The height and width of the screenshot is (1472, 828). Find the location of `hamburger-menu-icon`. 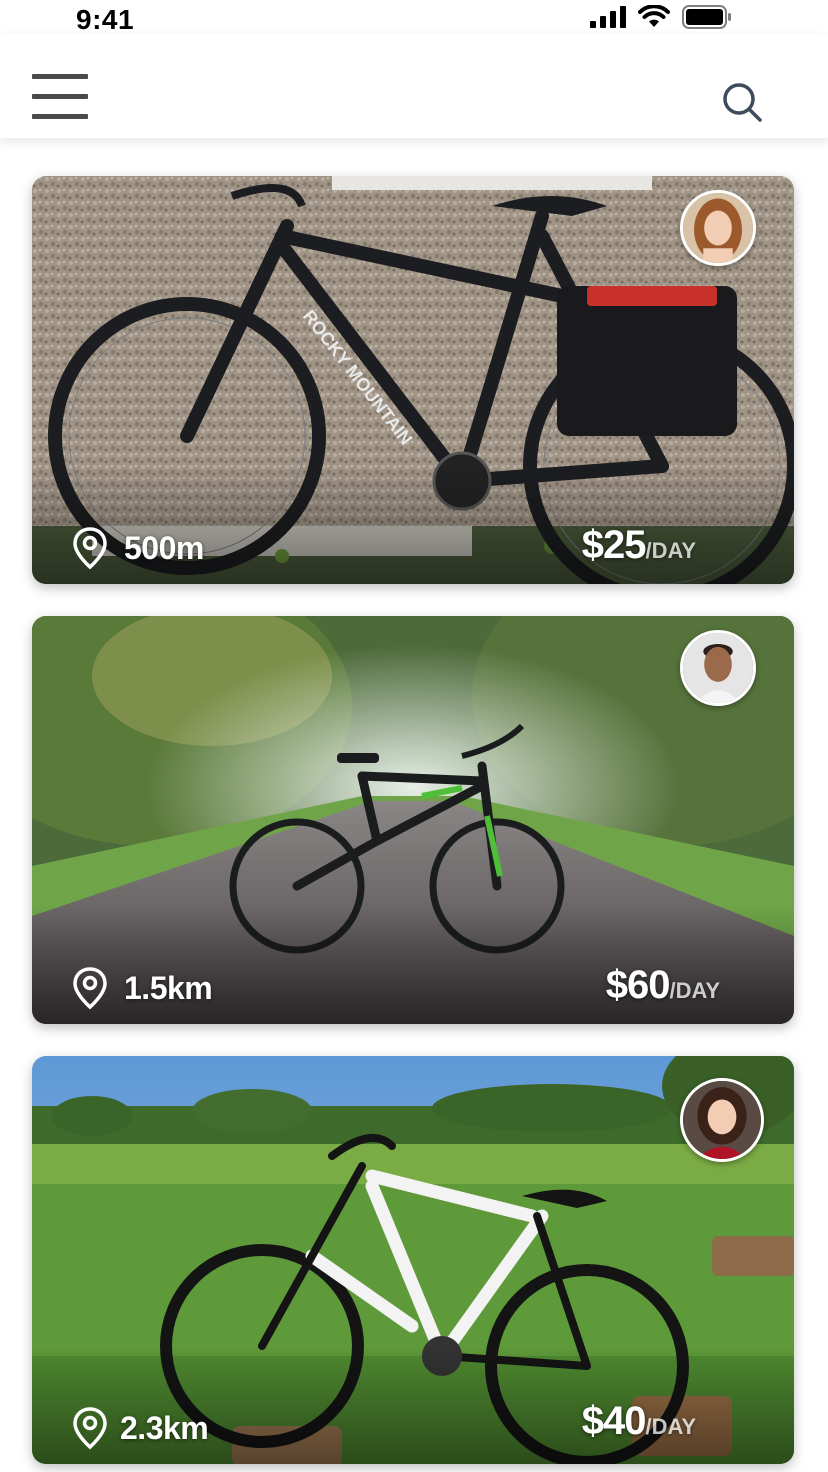

hamburger-menu-icon is located at coordinates (60, 98).